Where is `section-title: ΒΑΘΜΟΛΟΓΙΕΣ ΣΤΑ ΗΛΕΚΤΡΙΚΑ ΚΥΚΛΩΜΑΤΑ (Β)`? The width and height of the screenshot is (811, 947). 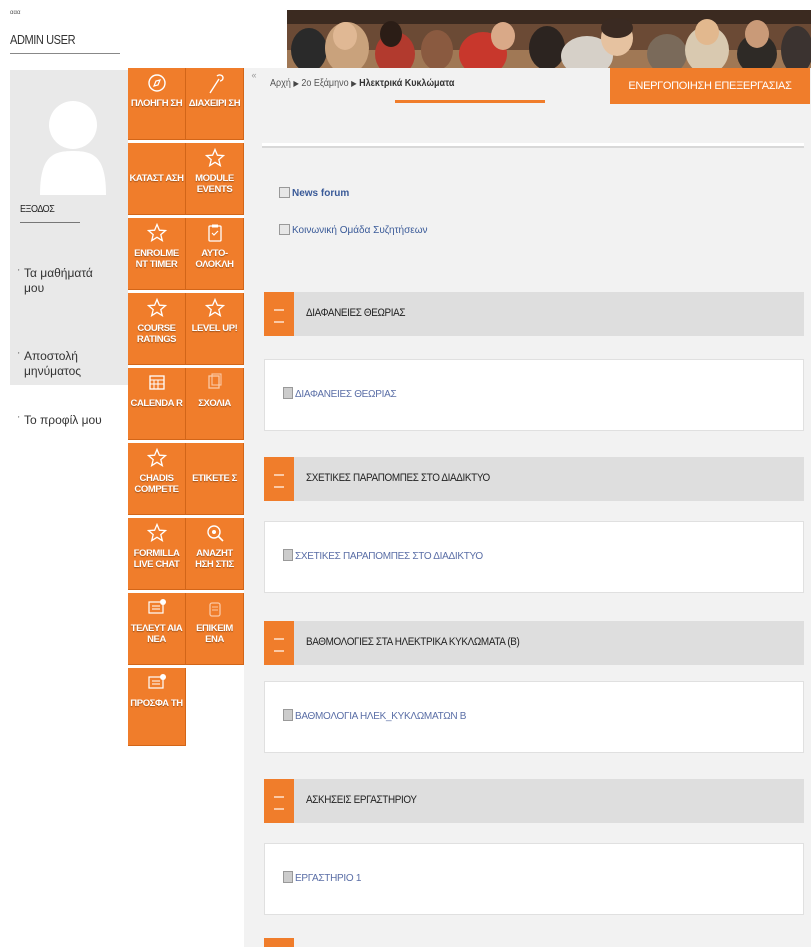
section-title: ΒΑΘΜΟΛΟΓΙΕΣ ΣΤΑ ΗΛΕΚΤΡΙΚΑ ΚΥΚΛΩΜΑΤΑ (Β) is located at coordinates (413, 642).